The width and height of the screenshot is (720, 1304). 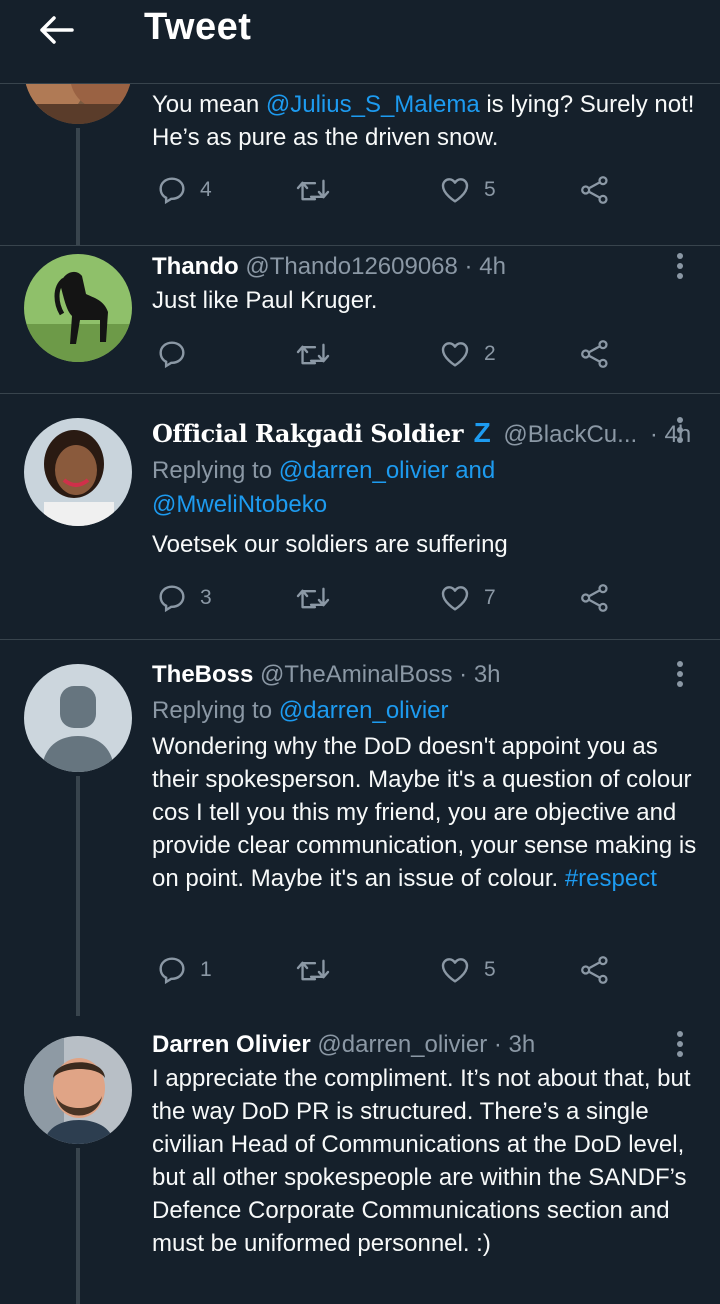 What do you see at coordinates (356, 674) in the screenshot?
I see `author-handle: @TheAminalBoss` at bounding box center [356, 674].